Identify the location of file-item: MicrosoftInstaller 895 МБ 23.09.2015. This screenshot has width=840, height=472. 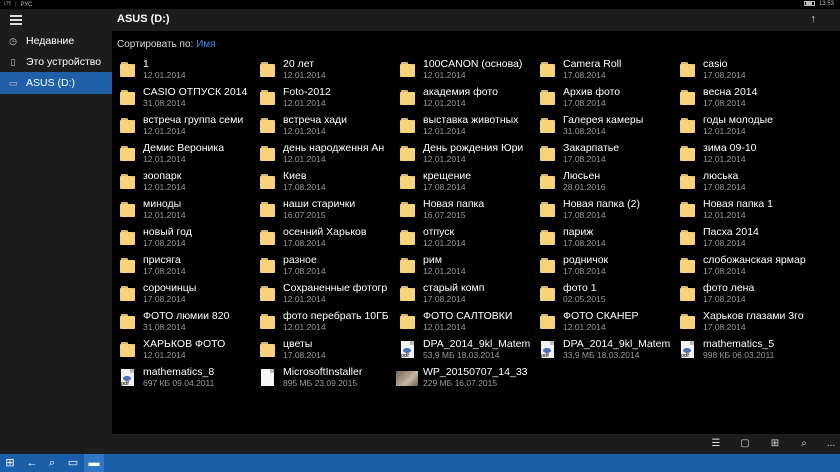
(322, 378).